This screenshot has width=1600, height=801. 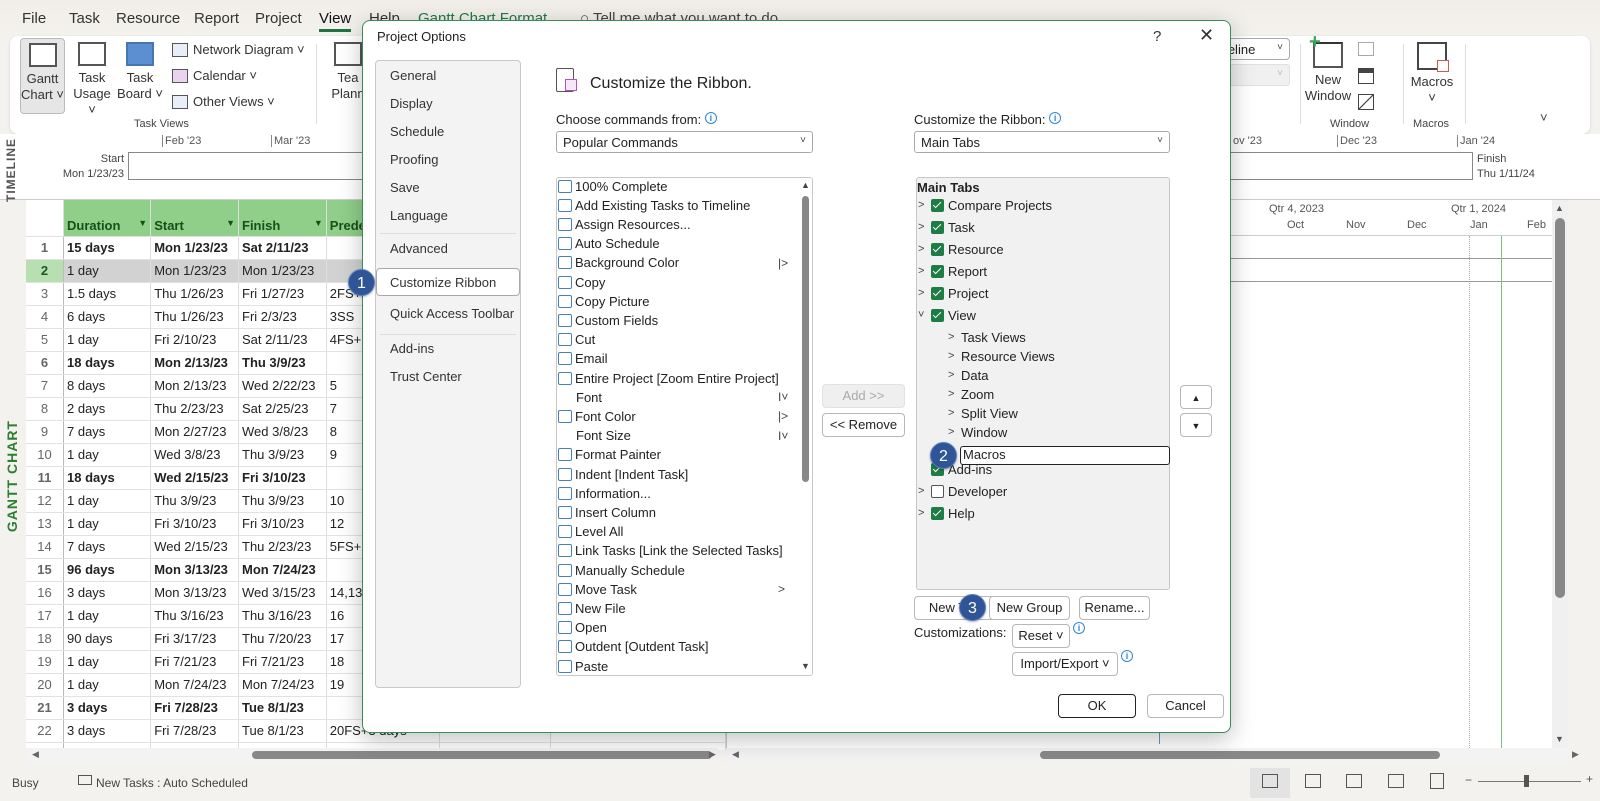 What do you see at coordinates (1029, 608) in the screenshot?
I see `new-group-button: New Group` at bounding box center [1029, 608].